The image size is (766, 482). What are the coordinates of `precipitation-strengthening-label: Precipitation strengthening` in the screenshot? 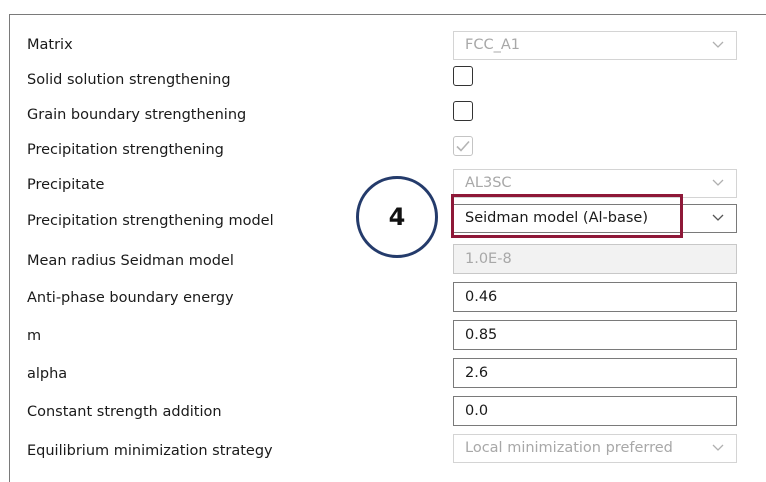 It's located at (125, 150).